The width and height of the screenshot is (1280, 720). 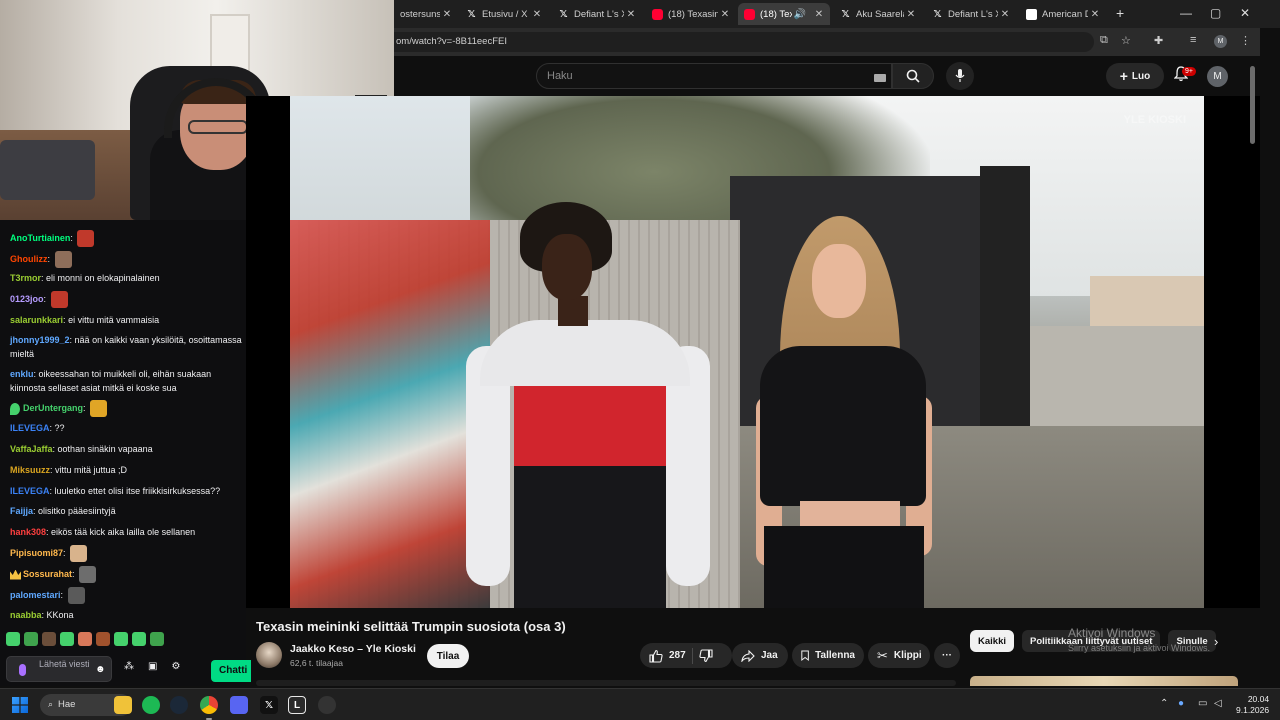 What do you see at coordinates (1164, 703) in the screenshot?
I see `tray-chevron-up-icon: ⌃` at bounding box center [1164, 703].